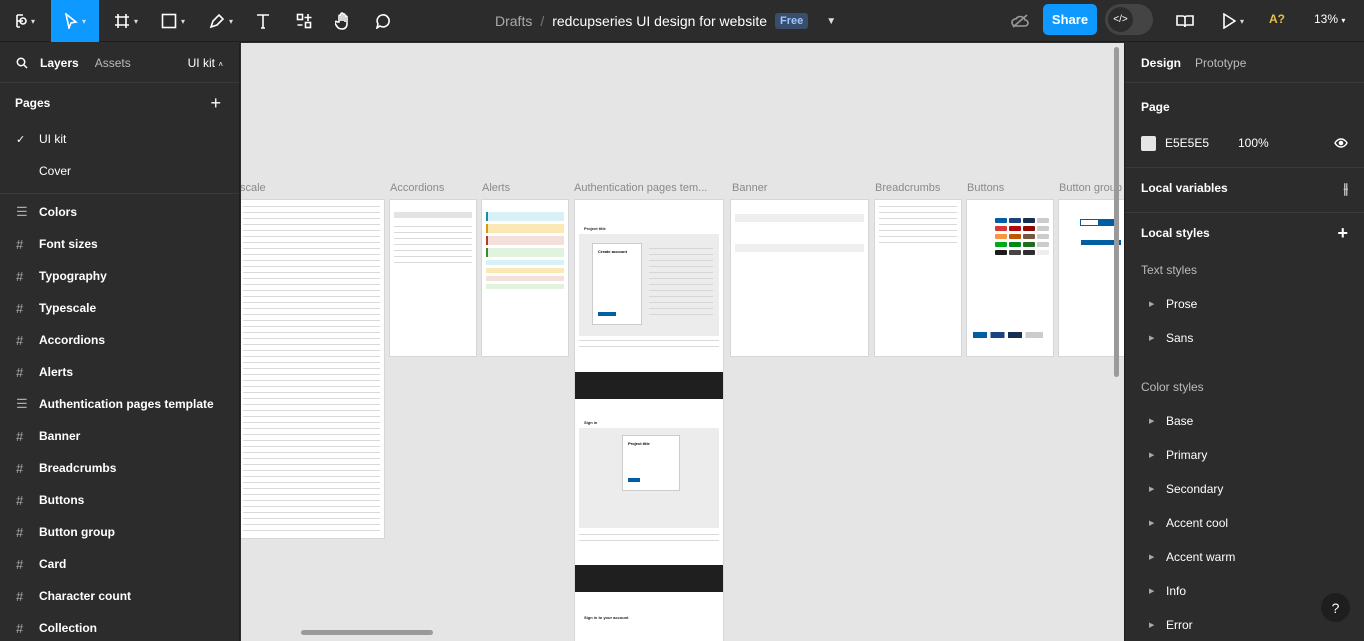 This screenshot has width=1364, height=641. I want to click on frame-label: scale, so click(253, 188).